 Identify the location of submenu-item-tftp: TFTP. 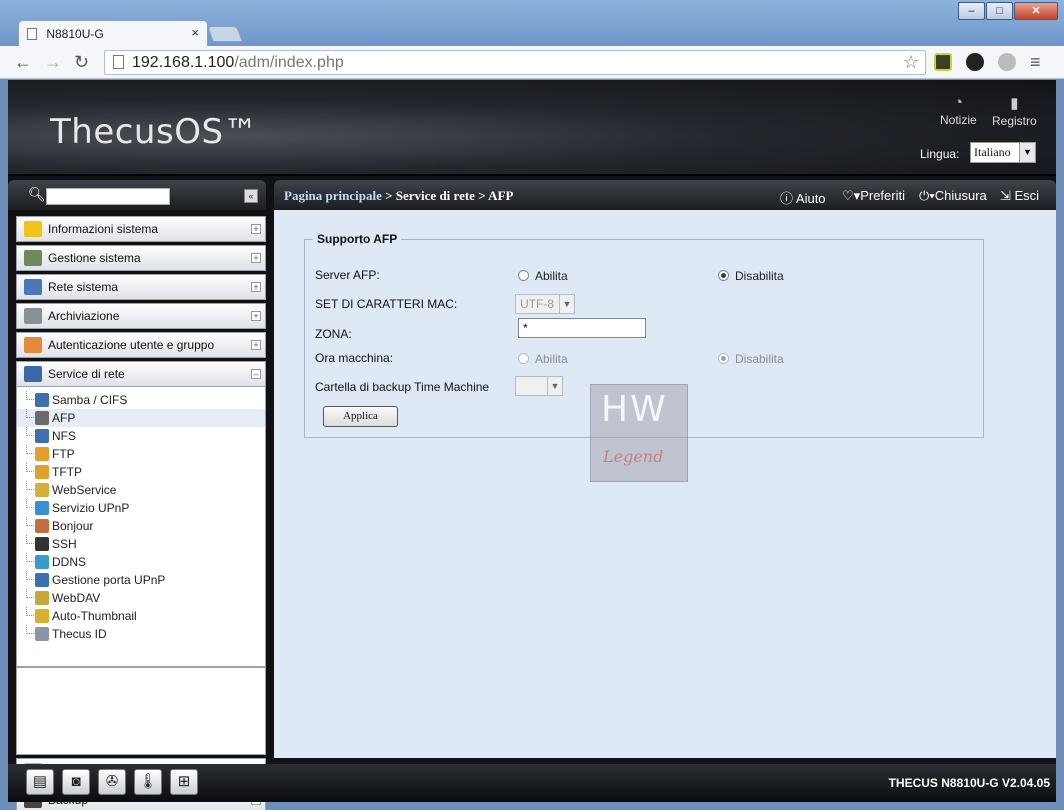
(141, 472).